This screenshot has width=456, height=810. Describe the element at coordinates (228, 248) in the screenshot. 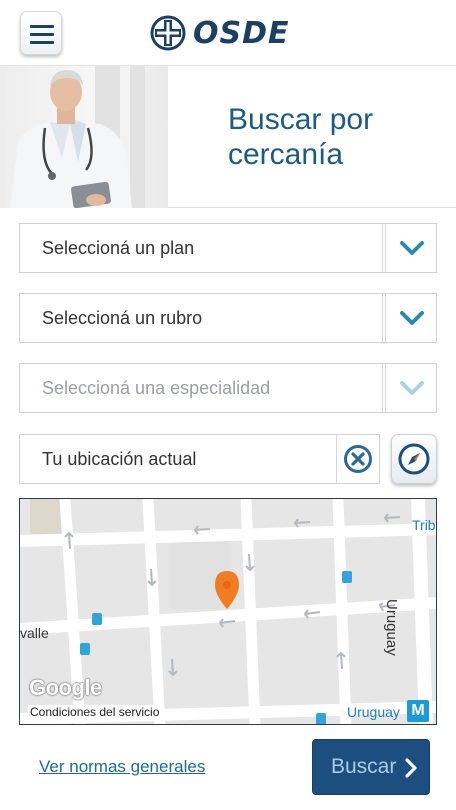

I see `plan-select: Seleccioná un plan` at that location.